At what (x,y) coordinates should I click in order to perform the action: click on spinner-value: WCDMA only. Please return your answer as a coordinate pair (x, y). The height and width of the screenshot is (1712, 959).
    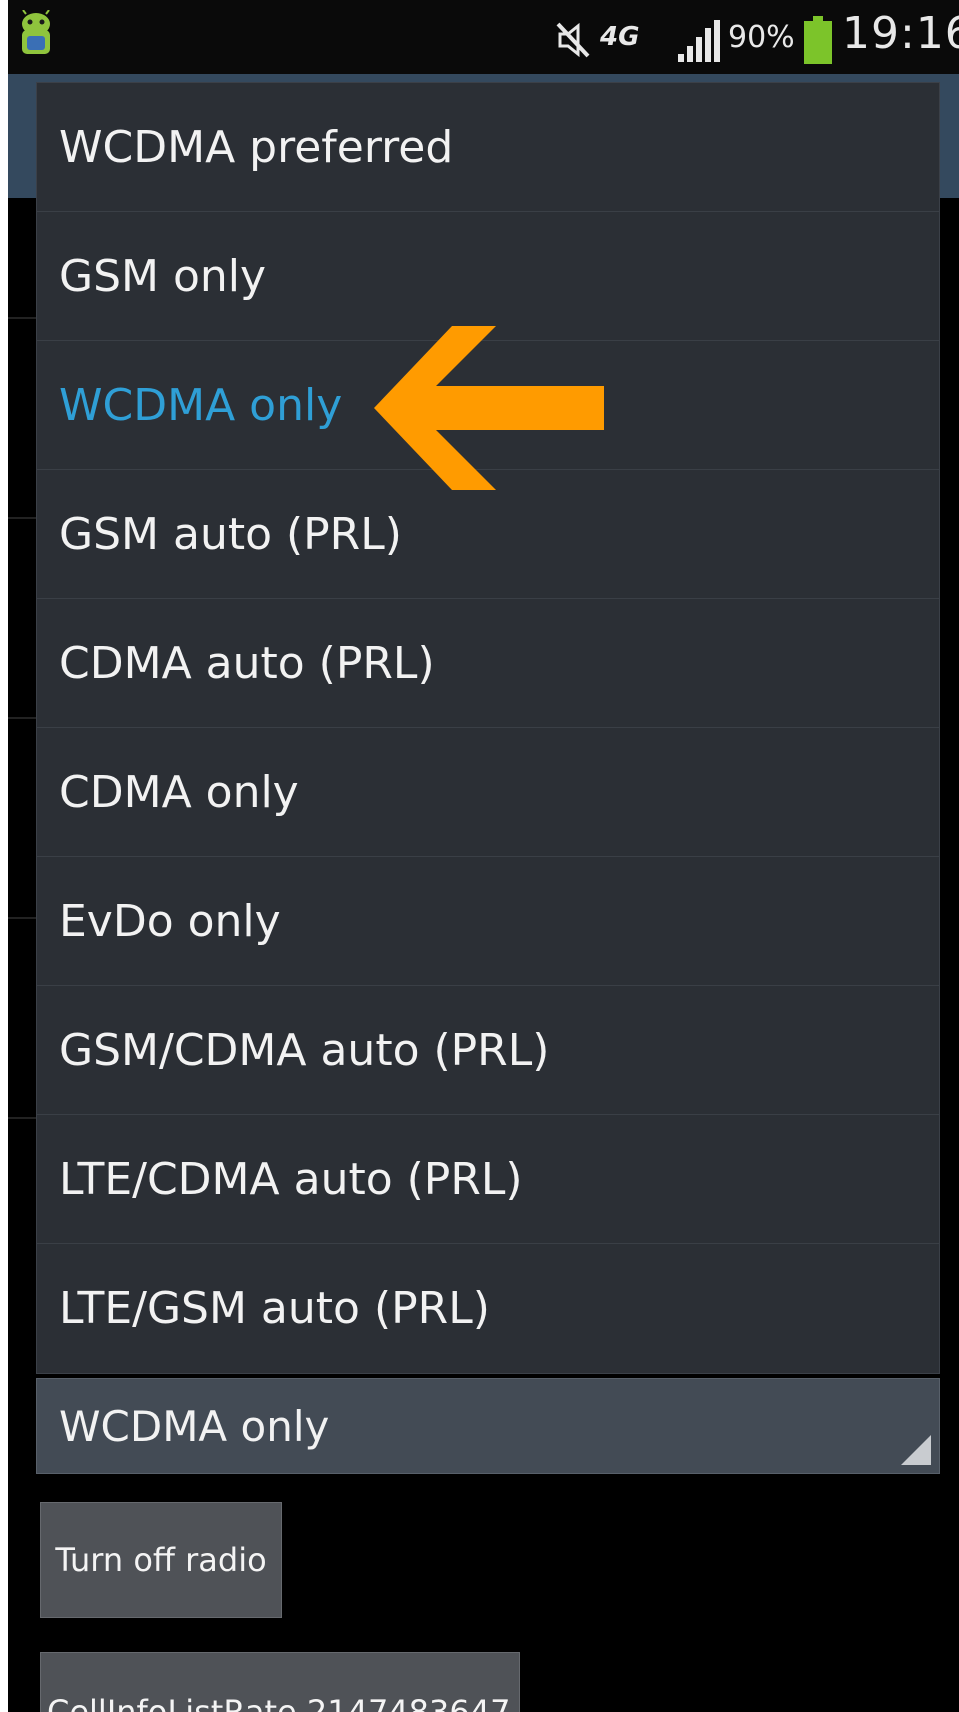
    Looking at the image, I should click on (194, 1426).